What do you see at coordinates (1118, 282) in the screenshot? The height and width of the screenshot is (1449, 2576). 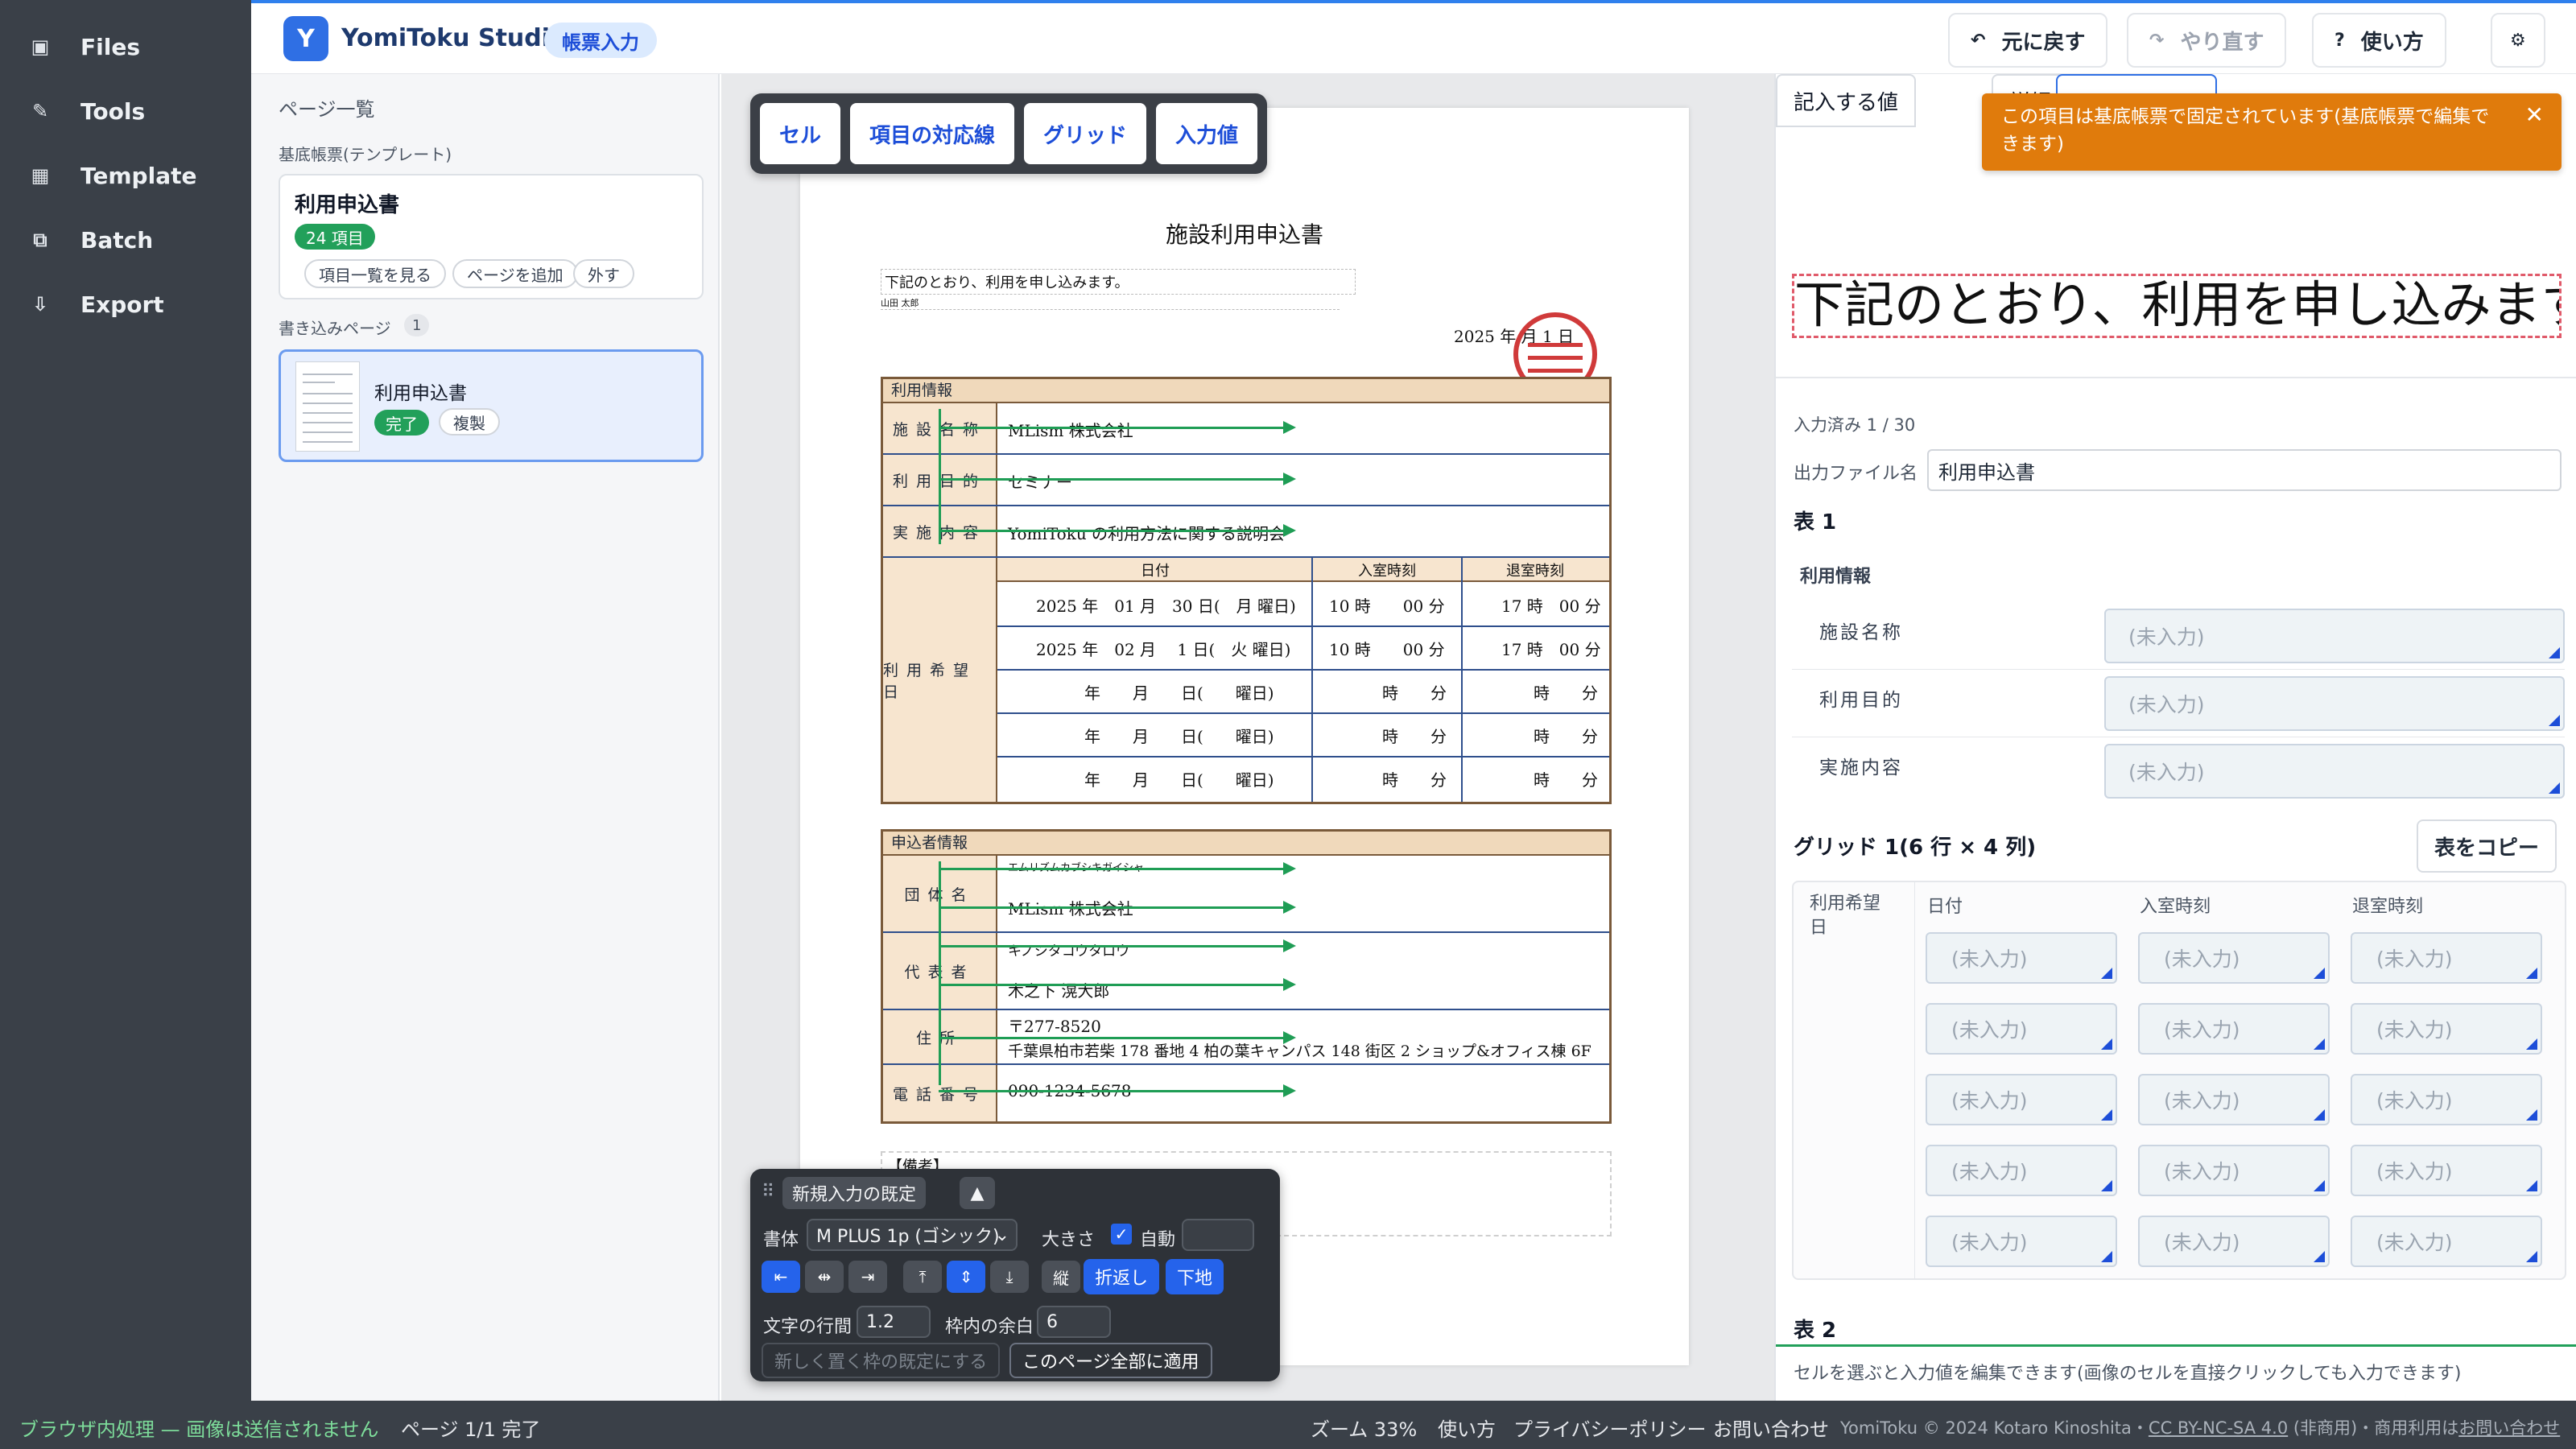 I see `doc-intro: 下記のとおり、利用を申し込みます。` at bounding box center [1118, 282].